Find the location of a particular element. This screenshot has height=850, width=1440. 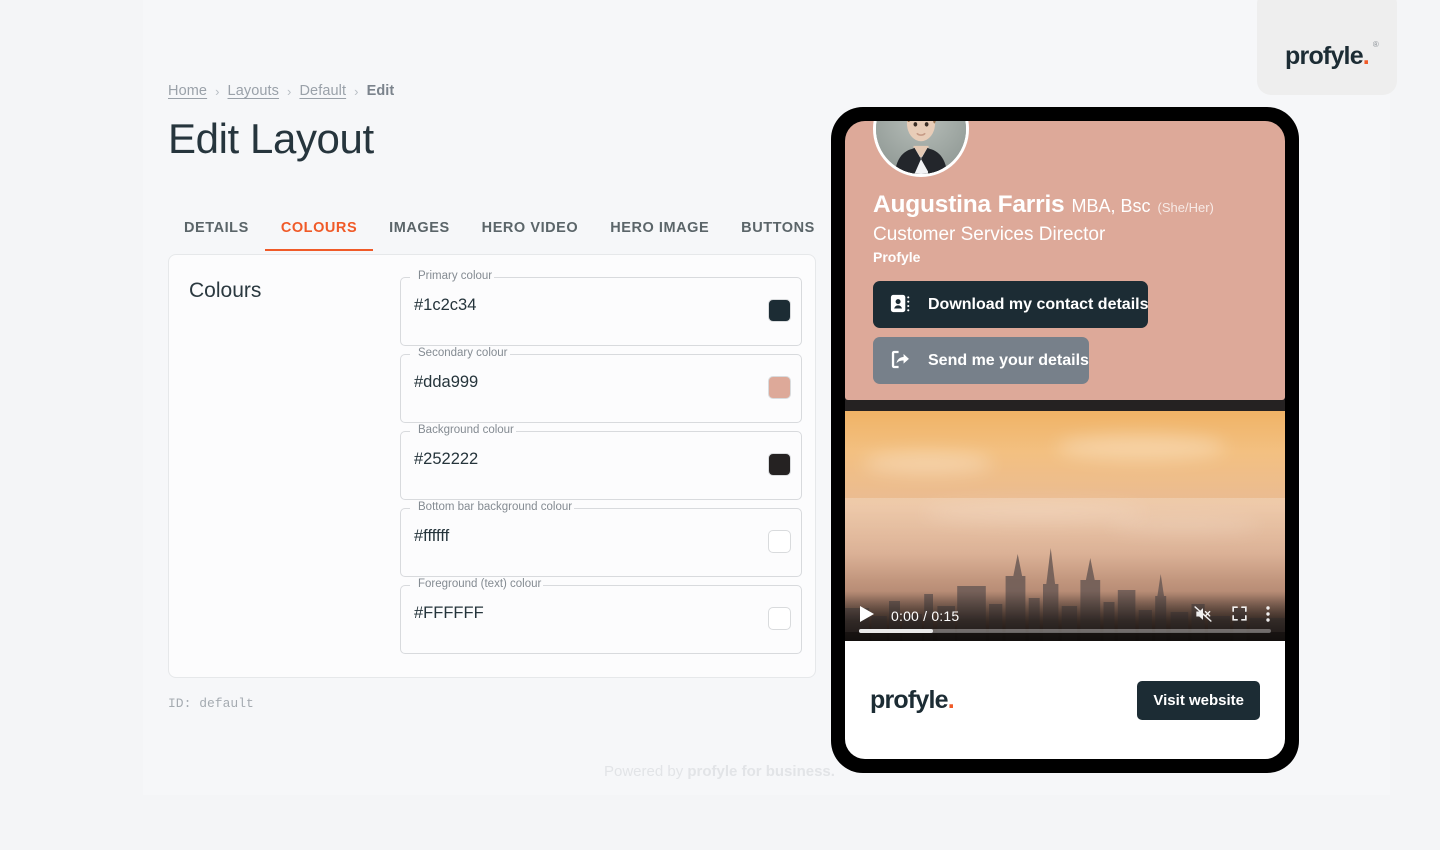

input-secondary-colour is located at coordinates (566, 382).